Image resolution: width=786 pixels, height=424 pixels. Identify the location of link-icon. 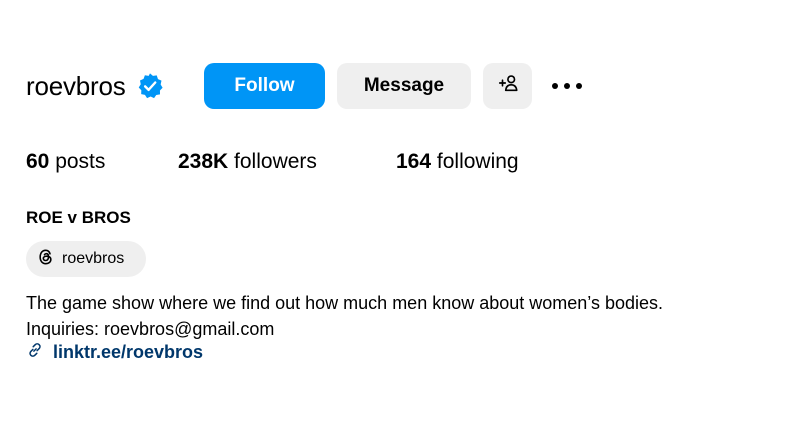
(35, 352).